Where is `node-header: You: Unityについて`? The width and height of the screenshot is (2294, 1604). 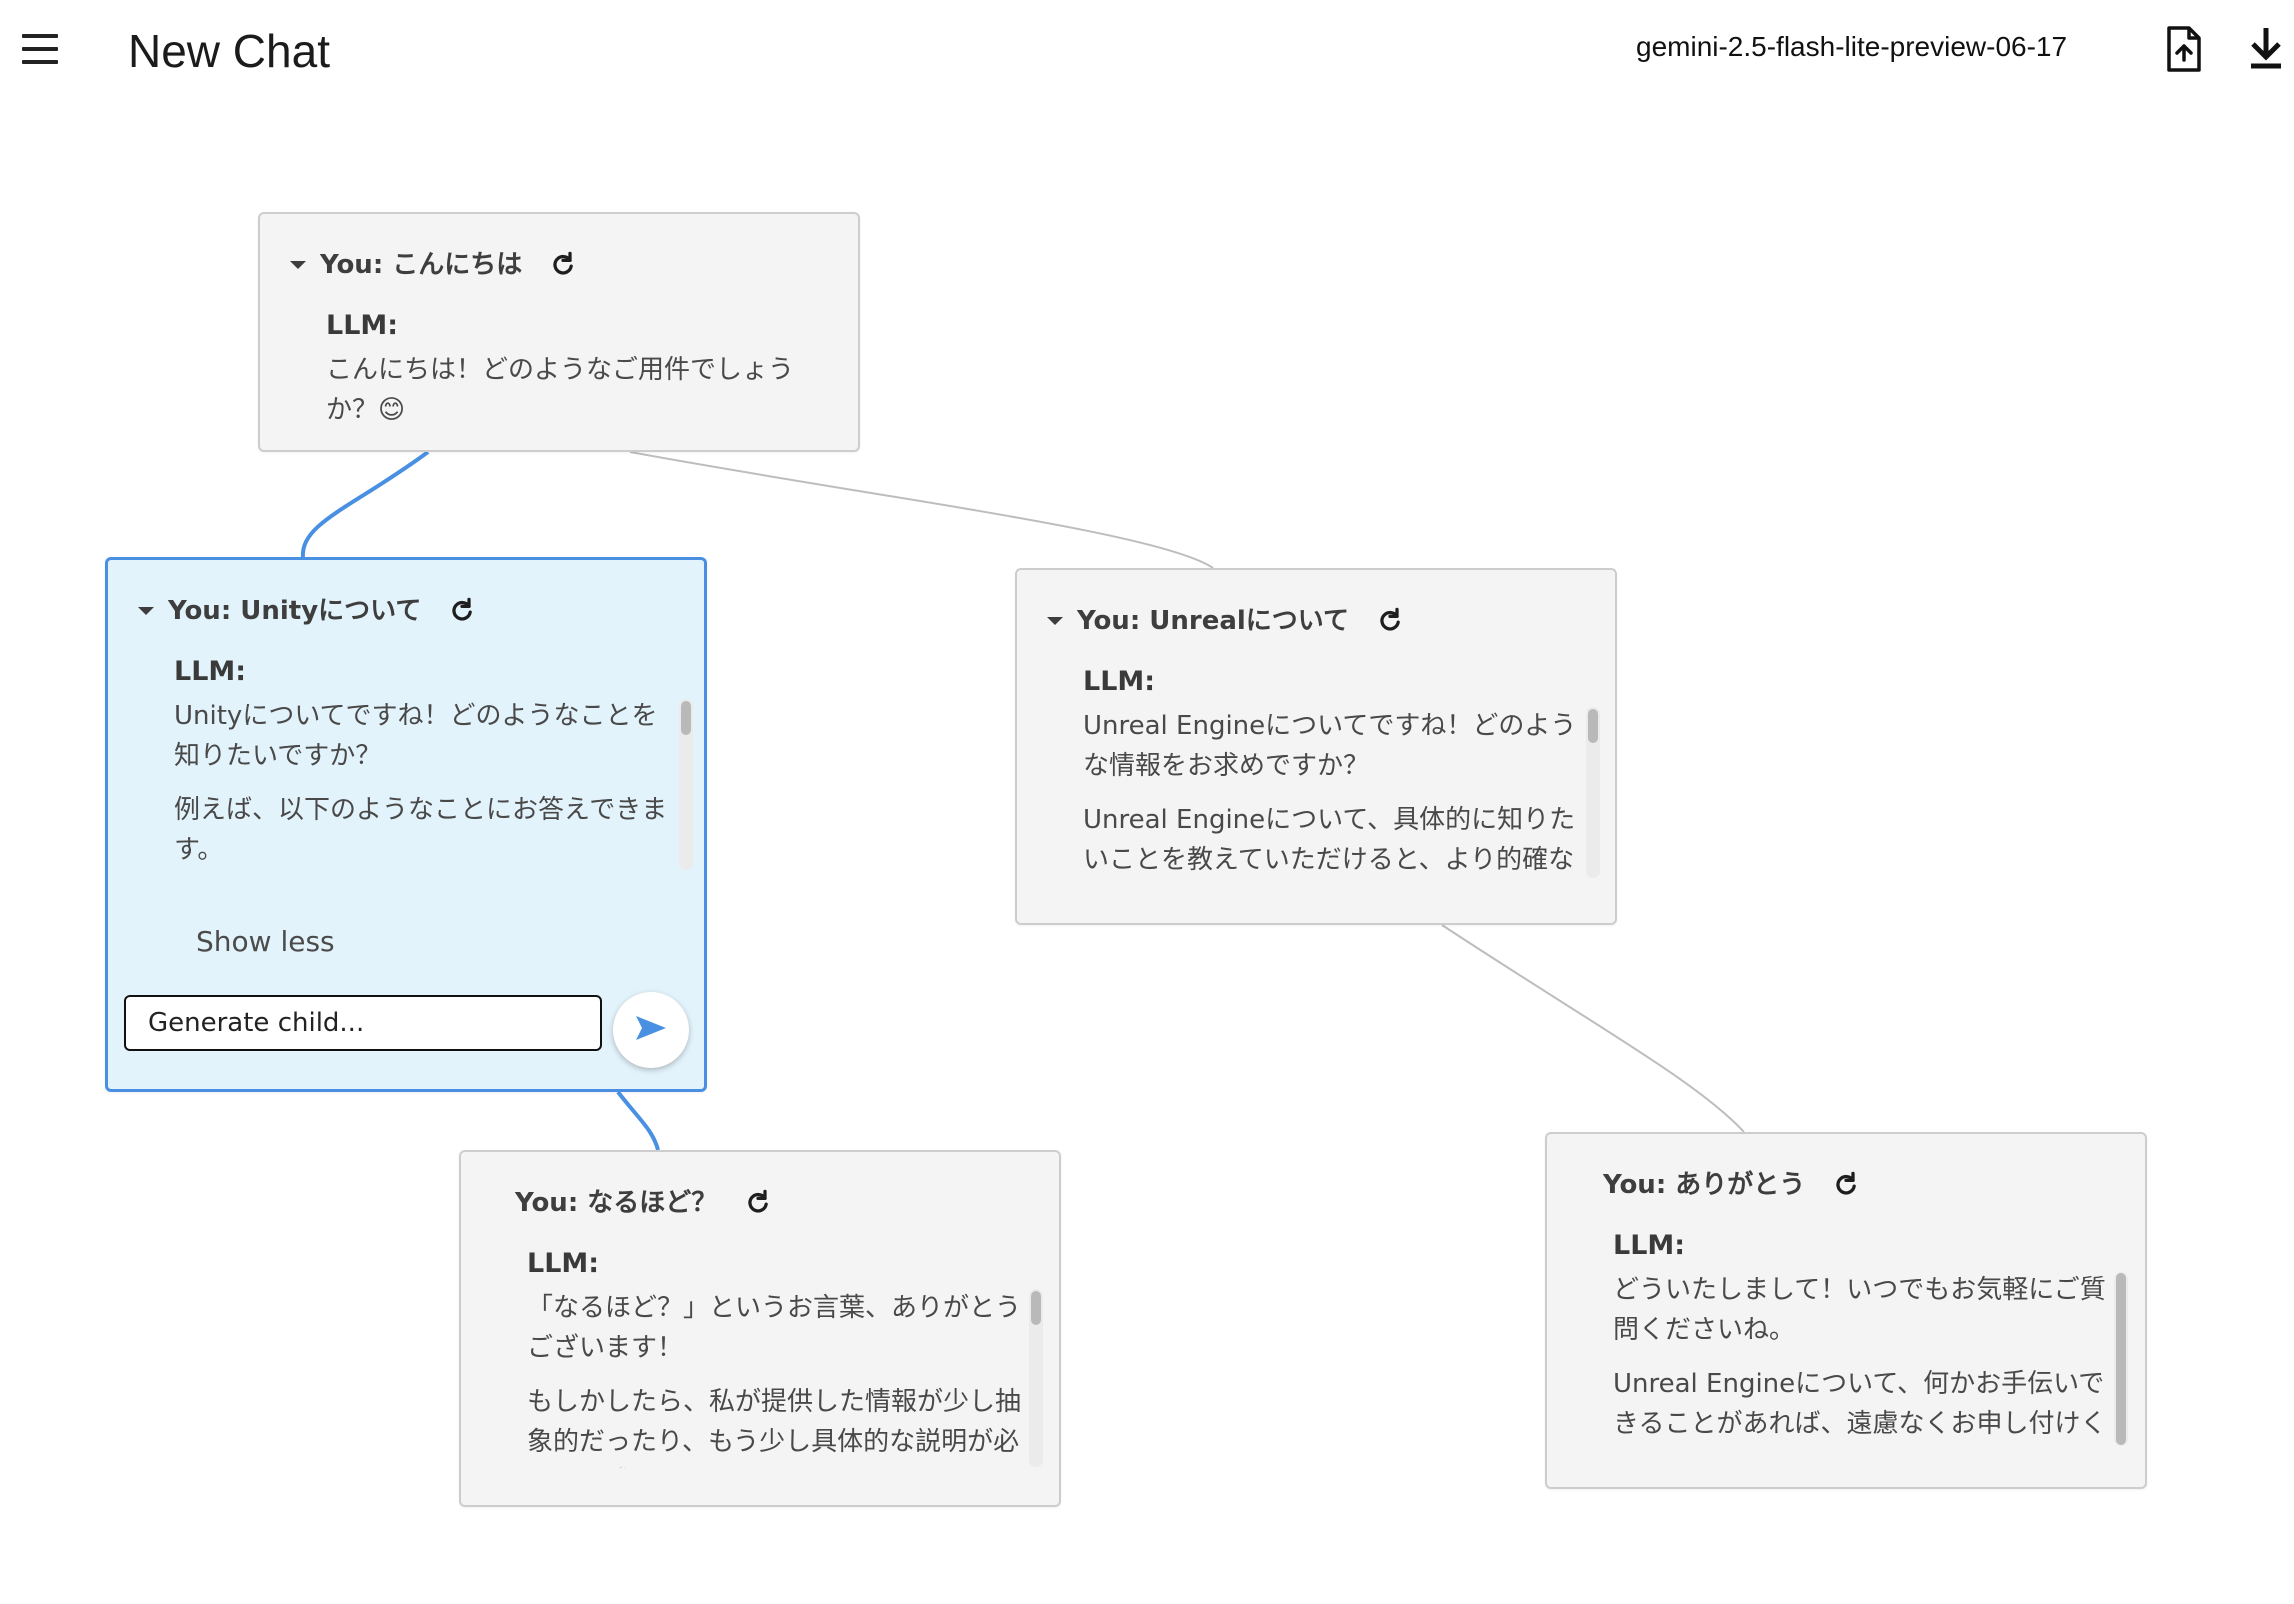 node-header: You: Unityについて is located at coordinates (305, 611).